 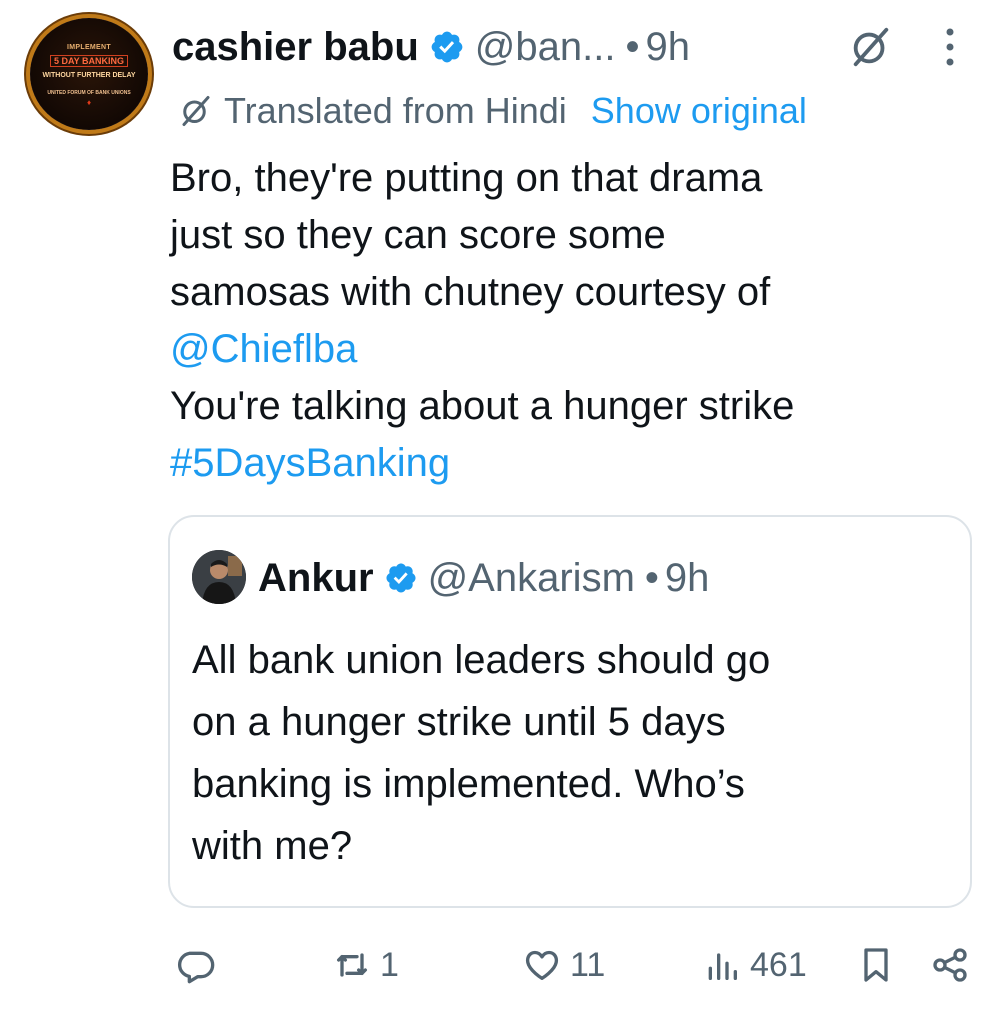 I want to click on views-icon, so click(x=722, y=966).